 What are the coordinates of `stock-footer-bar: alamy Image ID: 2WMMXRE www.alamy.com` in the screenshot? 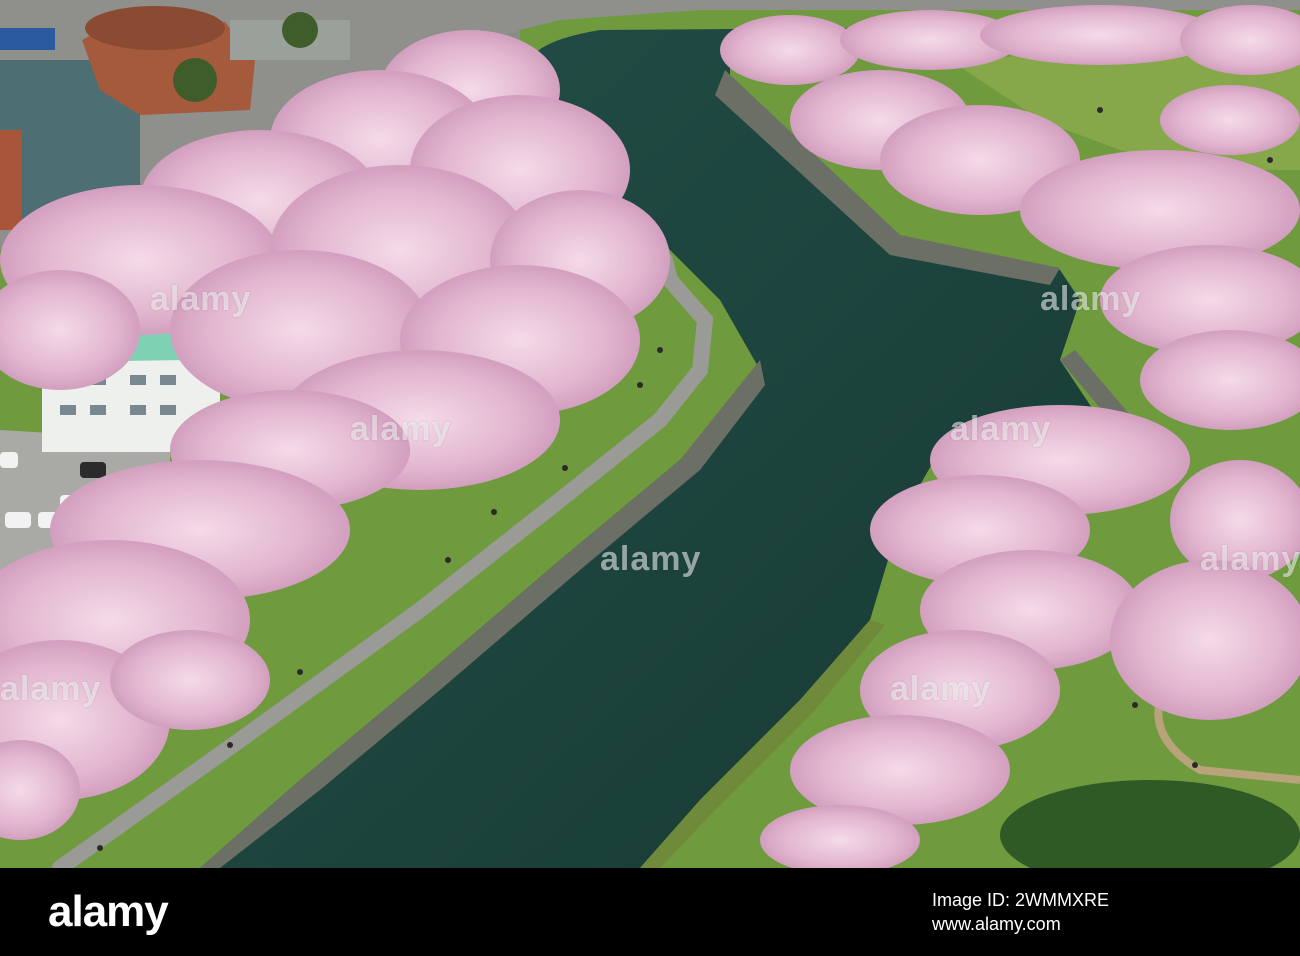 It's located at (650, 912).